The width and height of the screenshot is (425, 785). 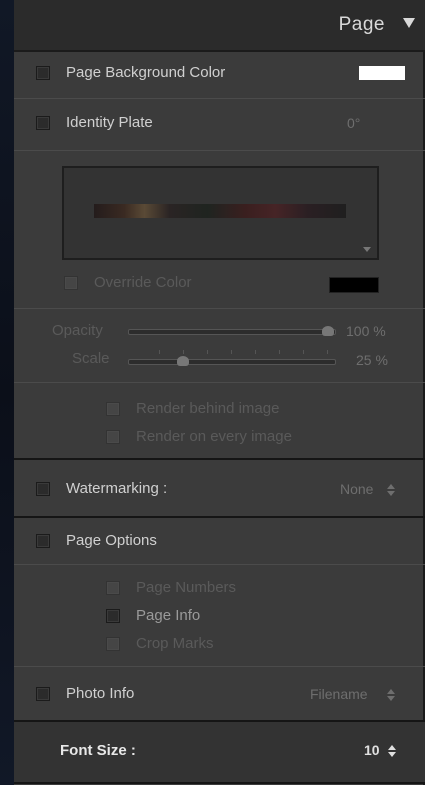 What do you see at coordinates (43, 694) in the screenshot?
I see `photo-info-checkbox` at bounding box center [43, 694].